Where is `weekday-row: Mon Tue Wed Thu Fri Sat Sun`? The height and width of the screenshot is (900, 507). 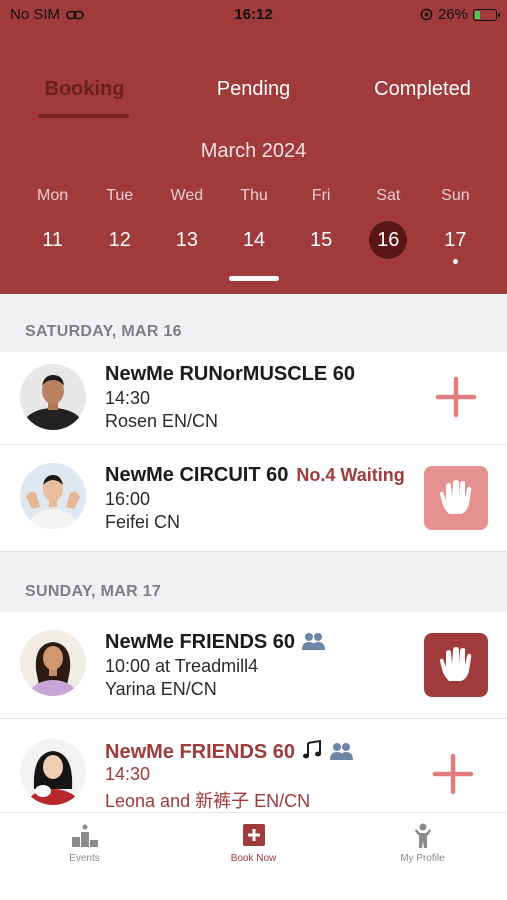 weekday-row: Mon Tue Wed Thu Fri Sat Sun is located at coordinates (254, 196).